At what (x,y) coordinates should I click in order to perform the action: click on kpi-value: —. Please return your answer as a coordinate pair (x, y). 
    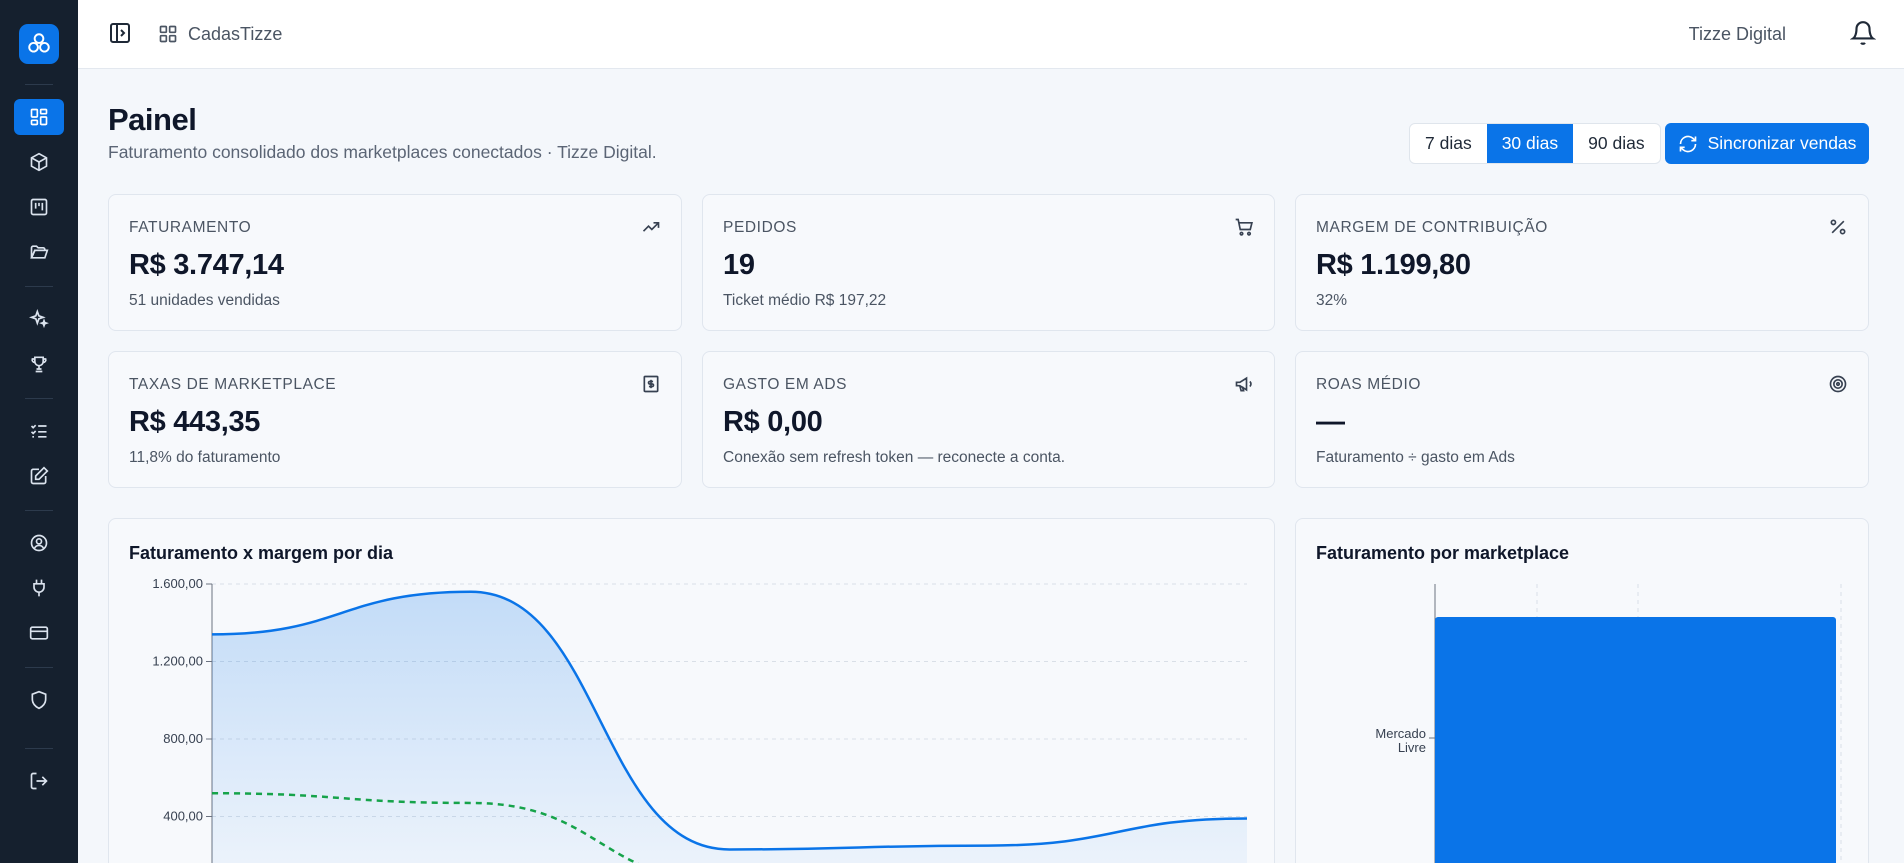
    Looking at the image, I should click on (1330, 422).